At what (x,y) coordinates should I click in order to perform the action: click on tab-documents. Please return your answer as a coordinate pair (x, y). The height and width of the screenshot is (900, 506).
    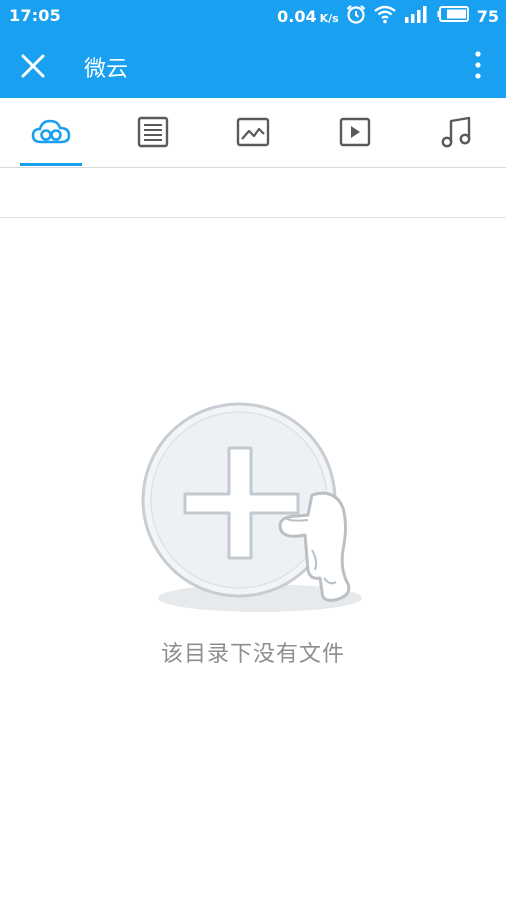
    Looking at the image, I should click on (153, 132).